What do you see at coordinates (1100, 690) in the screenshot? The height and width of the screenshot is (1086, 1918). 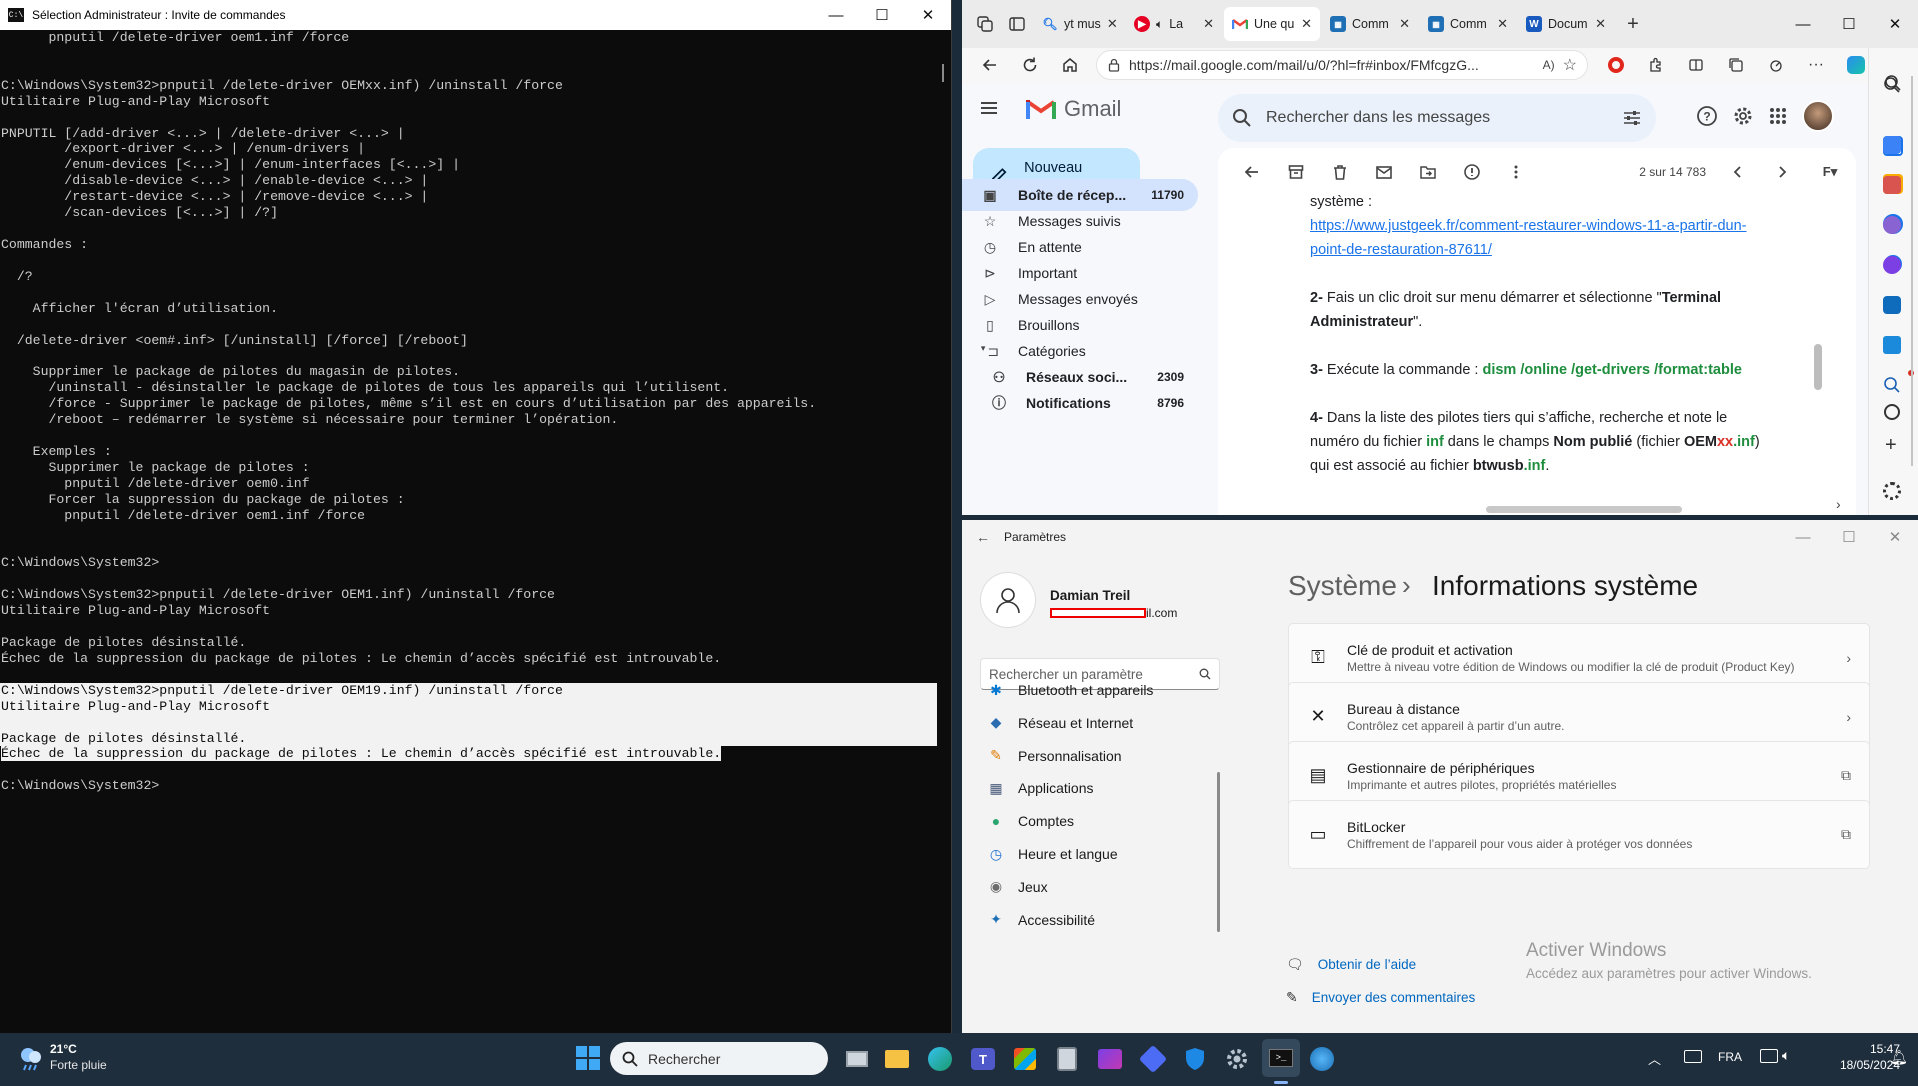 I see `settings-nav-item: ✱ Bluetooth et appareils` at bounding box center [1100, 690].